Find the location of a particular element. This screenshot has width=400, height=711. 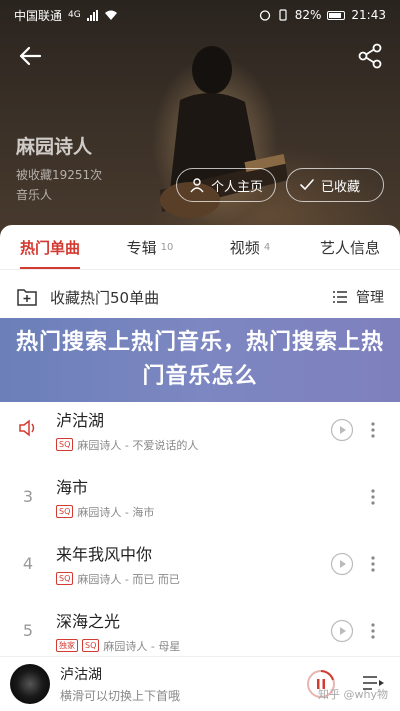

back-arrow-icon is located at coordinates (30, 56).